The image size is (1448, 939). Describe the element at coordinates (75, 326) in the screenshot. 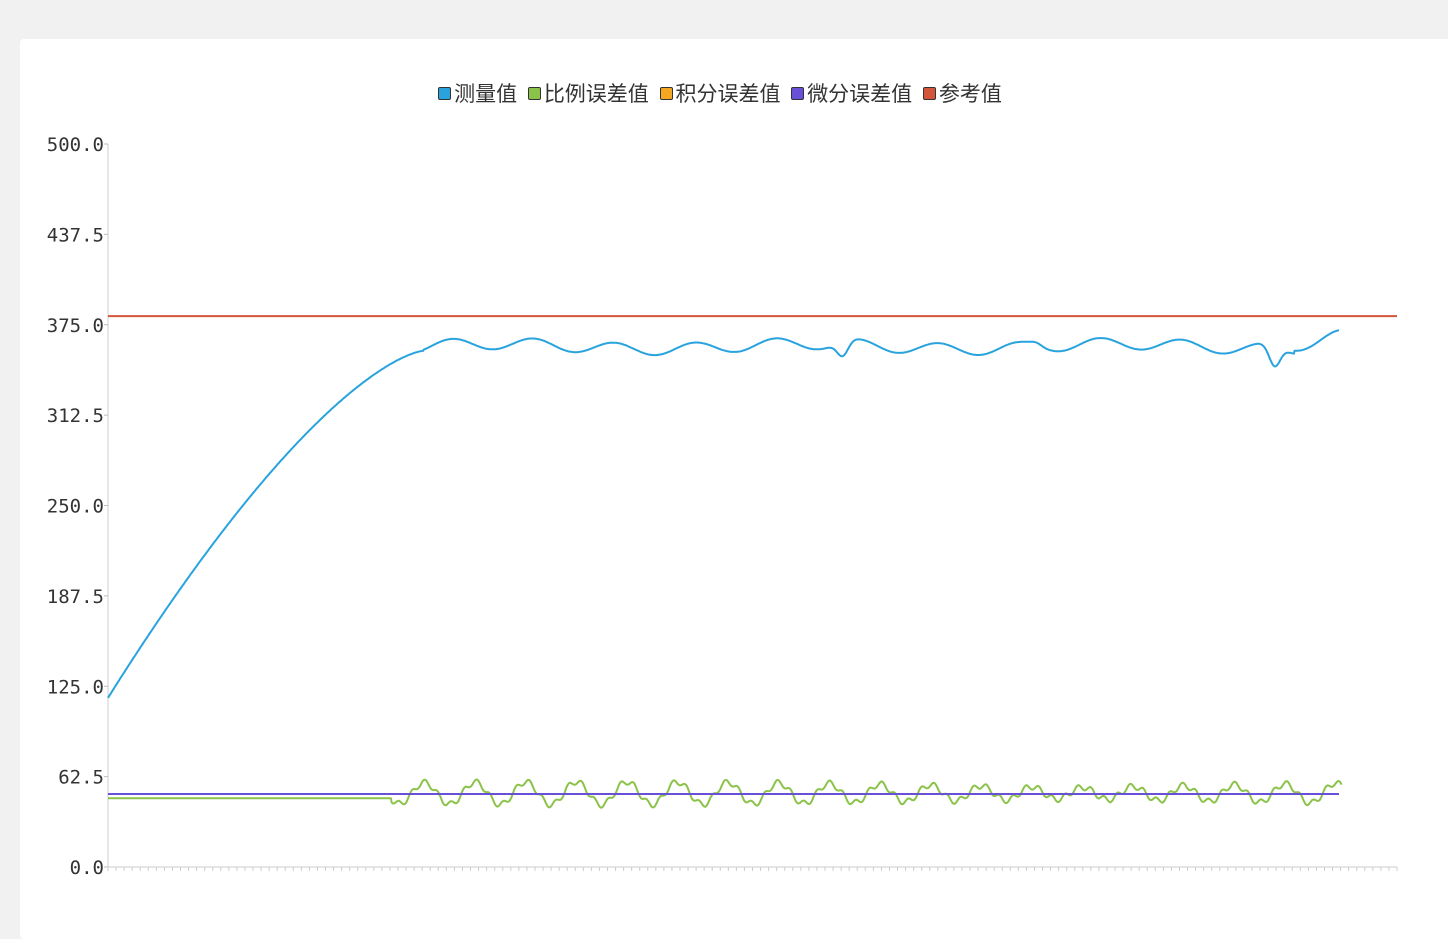

I see `y-tick-label: 375.0` at that location.